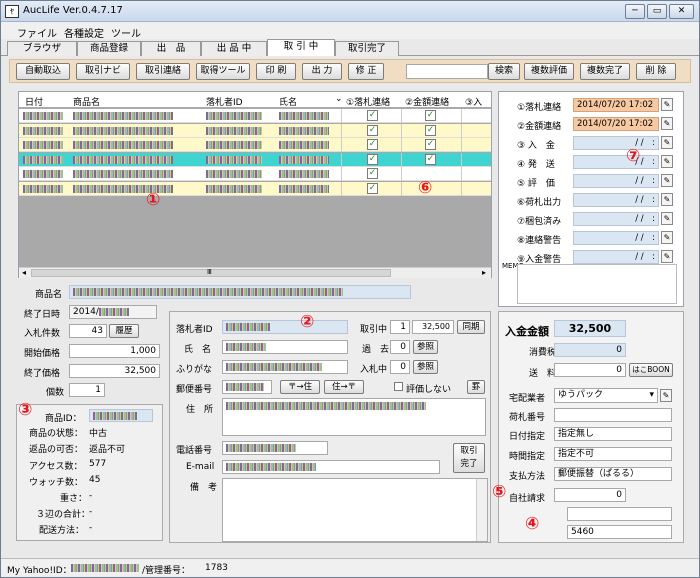 This screenshot has width=700, height=578. I want to click on deal-complete-button: 取引 完了, so click(469, 458).